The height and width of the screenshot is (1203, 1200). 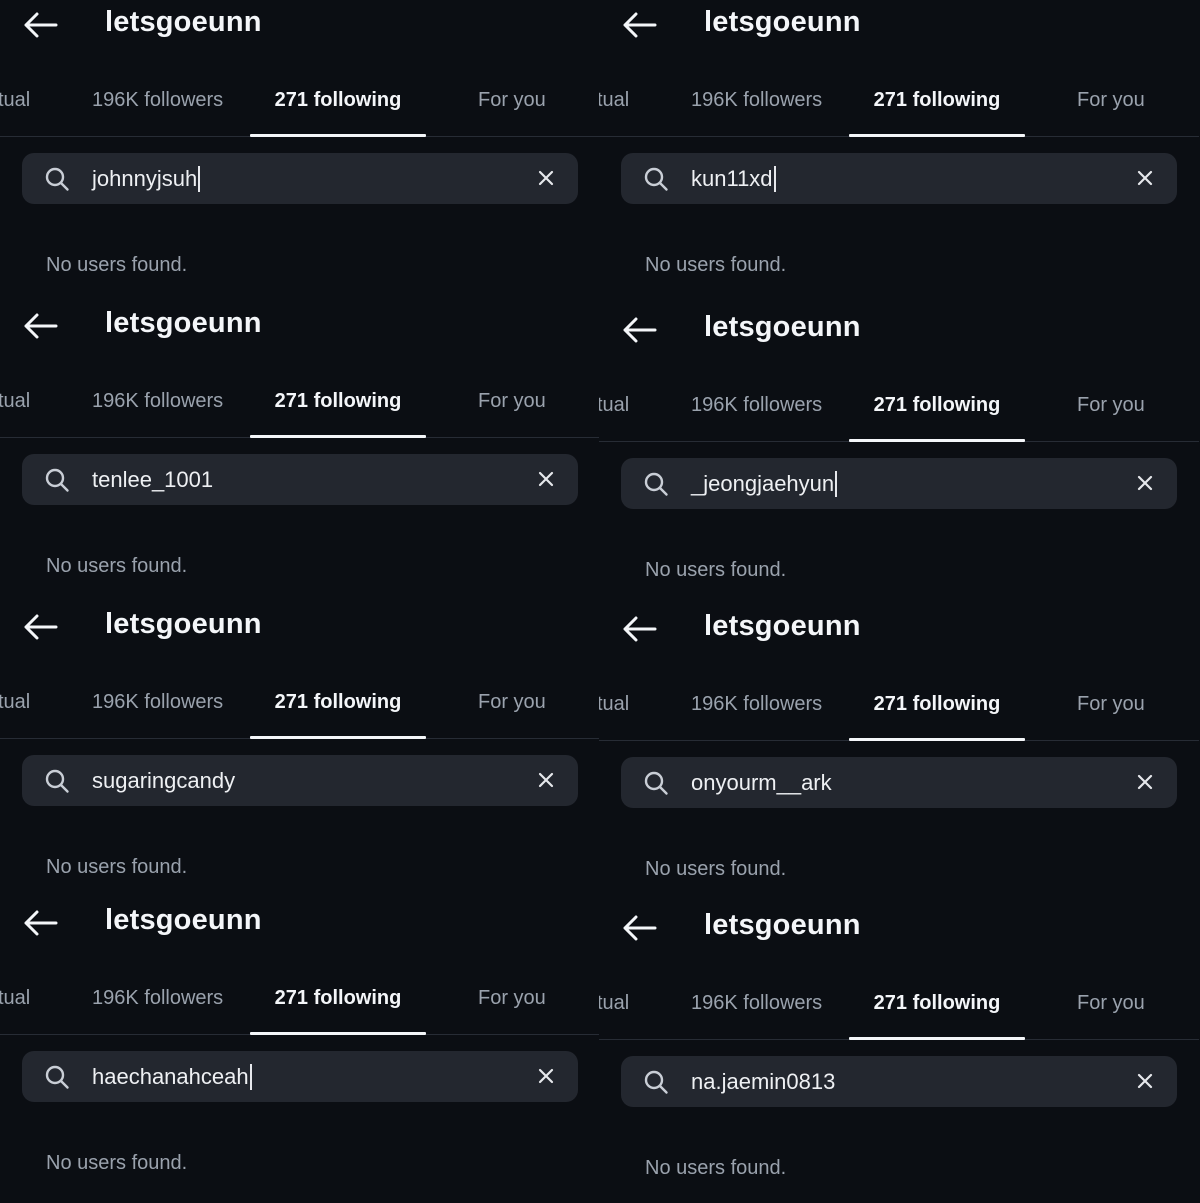 I want to click on search-query: haechanahceah, so click(x=172, y=1076).